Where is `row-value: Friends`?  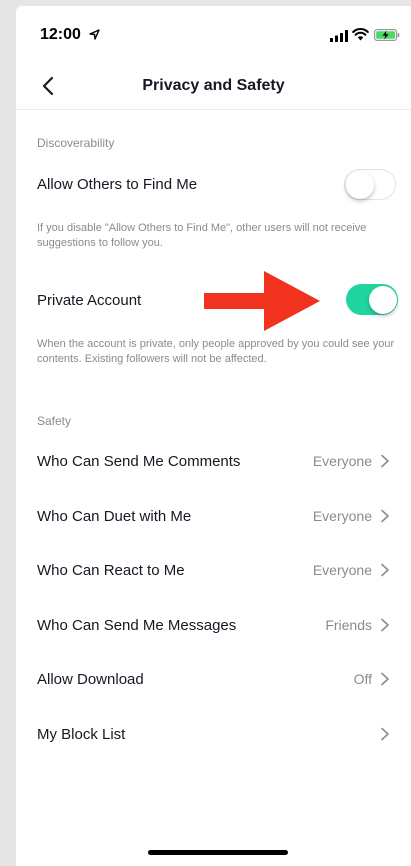
row-value: Friends is located at coordinates (348, 625).